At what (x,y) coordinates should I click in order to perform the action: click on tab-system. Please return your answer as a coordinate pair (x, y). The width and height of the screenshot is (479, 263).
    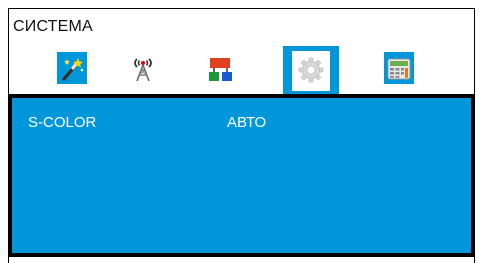
    Looking at the image, I should click on (311, 72).